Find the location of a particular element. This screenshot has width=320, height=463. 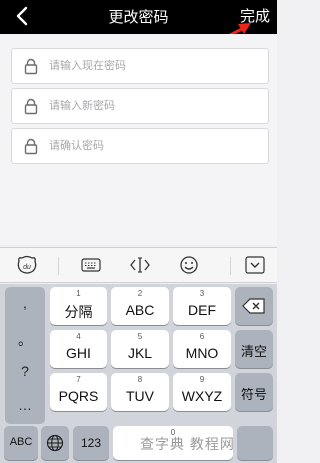

ime-logo-button: du is located at coordinates (27, 265).